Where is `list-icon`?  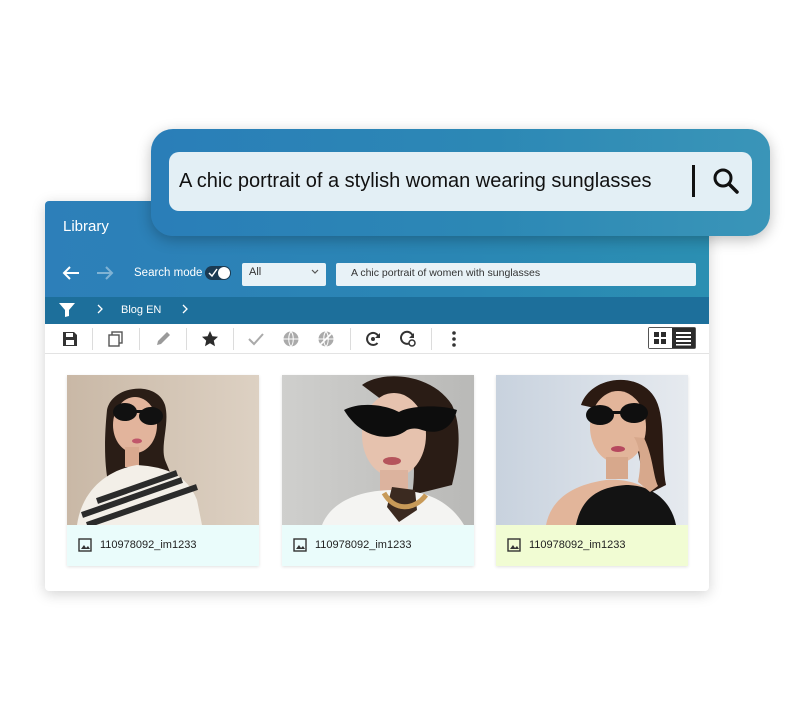 list-icon is located at coordinates (683, 339).